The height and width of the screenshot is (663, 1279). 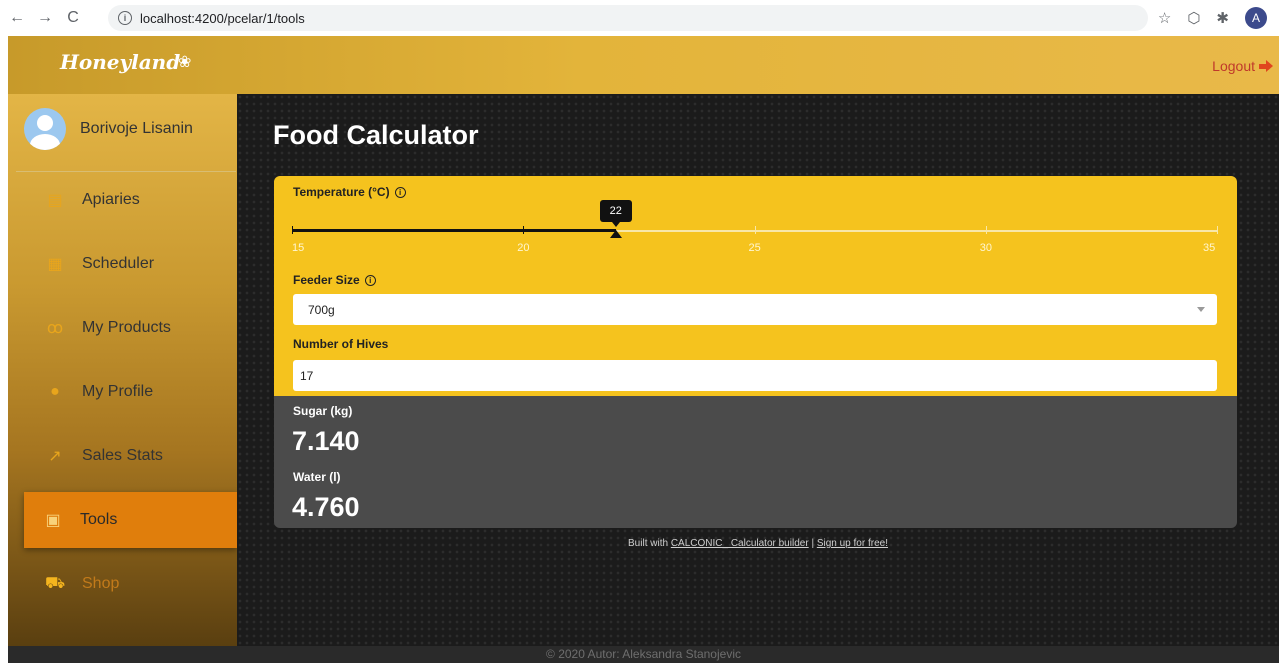 I want to click on slider-fill, so click(x=454, y=230).